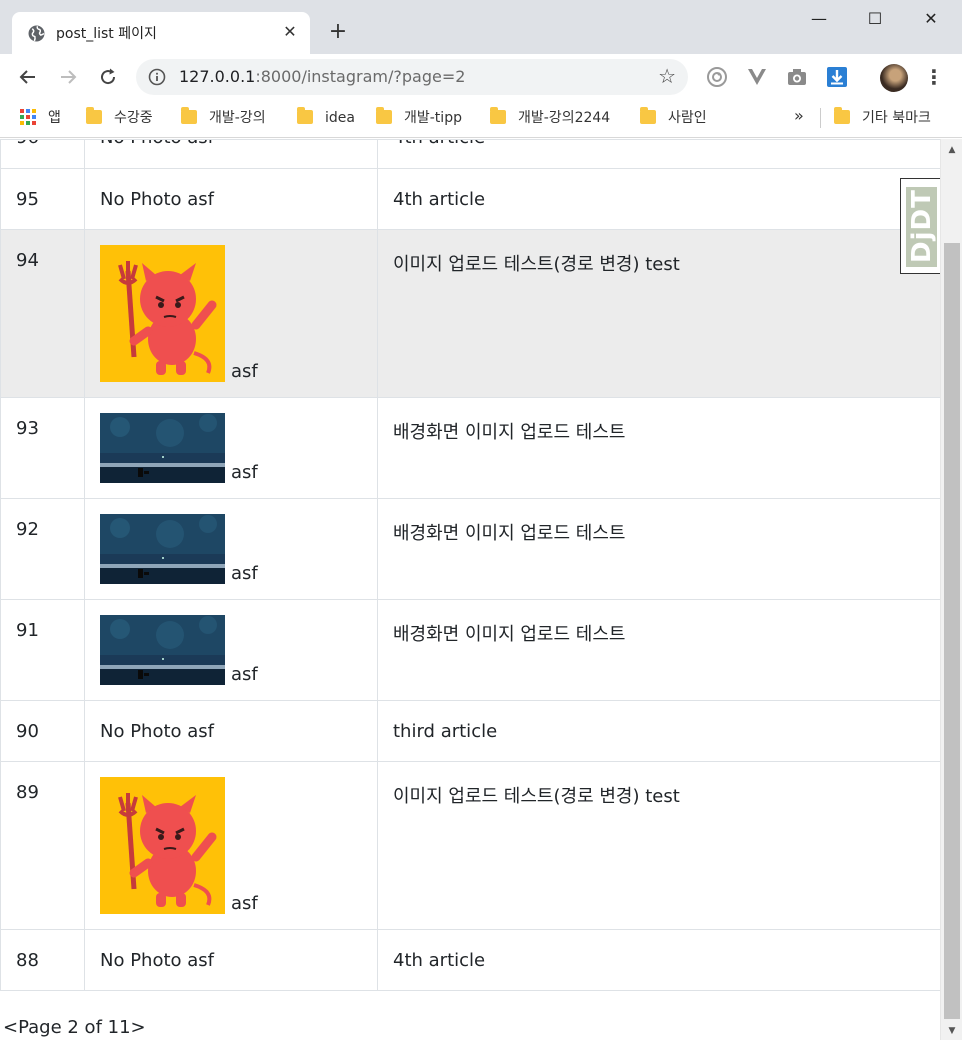  What do you see at coordinates (875, 19) in the screenshot?
I see `maximize-button: ☐` at bounding box center [875, 19].